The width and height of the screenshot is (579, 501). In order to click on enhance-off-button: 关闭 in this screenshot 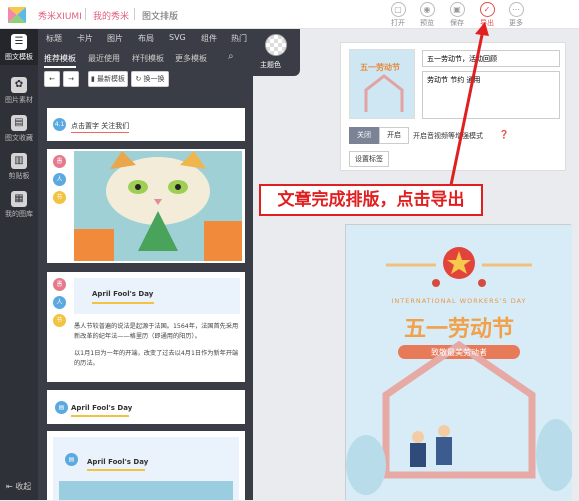, I will do `click(364, 135)`.